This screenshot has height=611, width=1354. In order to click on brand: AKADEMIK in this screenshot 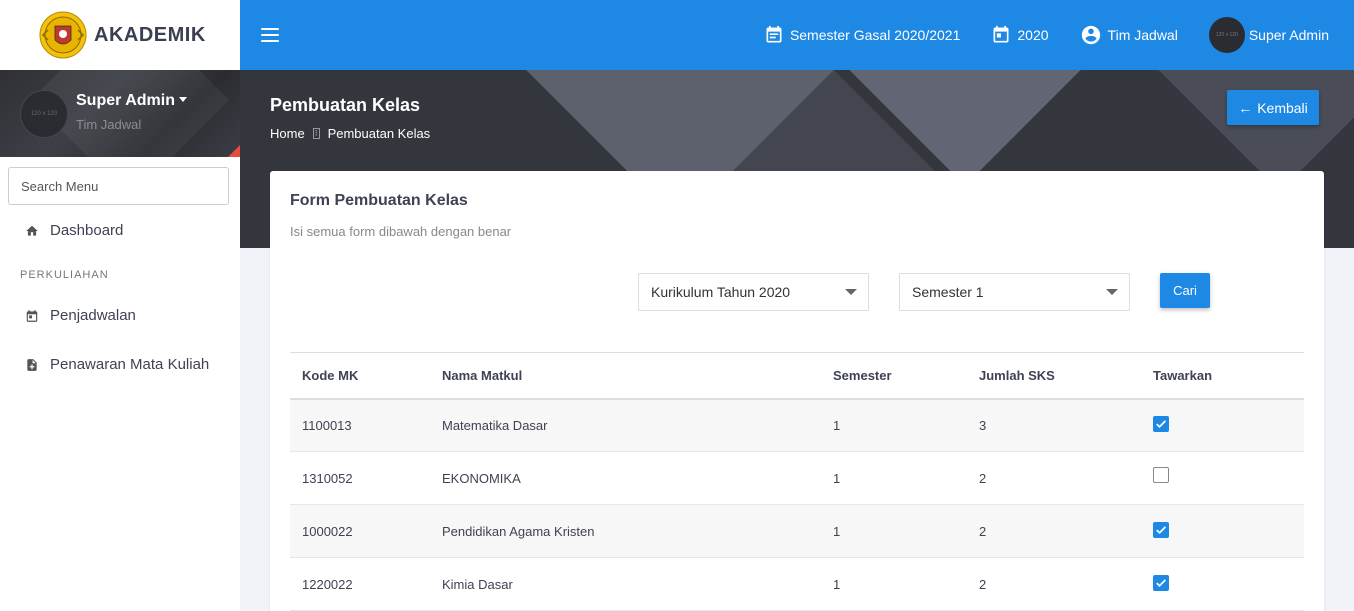, I will do `click(120, 35)`.